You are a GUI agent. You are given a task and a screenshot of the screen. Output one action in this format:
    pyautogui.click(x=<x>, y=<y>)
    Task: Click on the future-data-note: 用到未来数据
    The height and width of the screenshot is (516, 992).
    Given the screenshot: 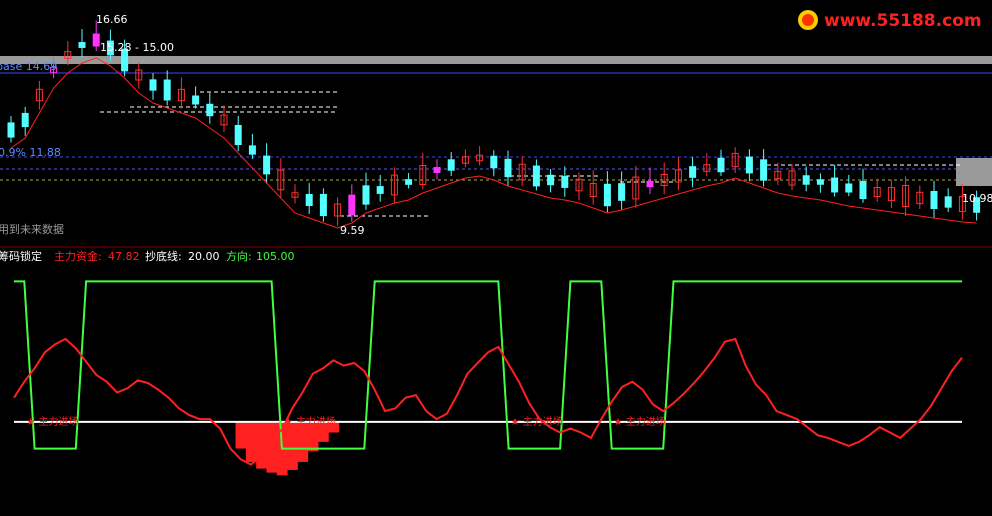 What is the action you would take?
    pyautogui.click(x=32, y=229)
    